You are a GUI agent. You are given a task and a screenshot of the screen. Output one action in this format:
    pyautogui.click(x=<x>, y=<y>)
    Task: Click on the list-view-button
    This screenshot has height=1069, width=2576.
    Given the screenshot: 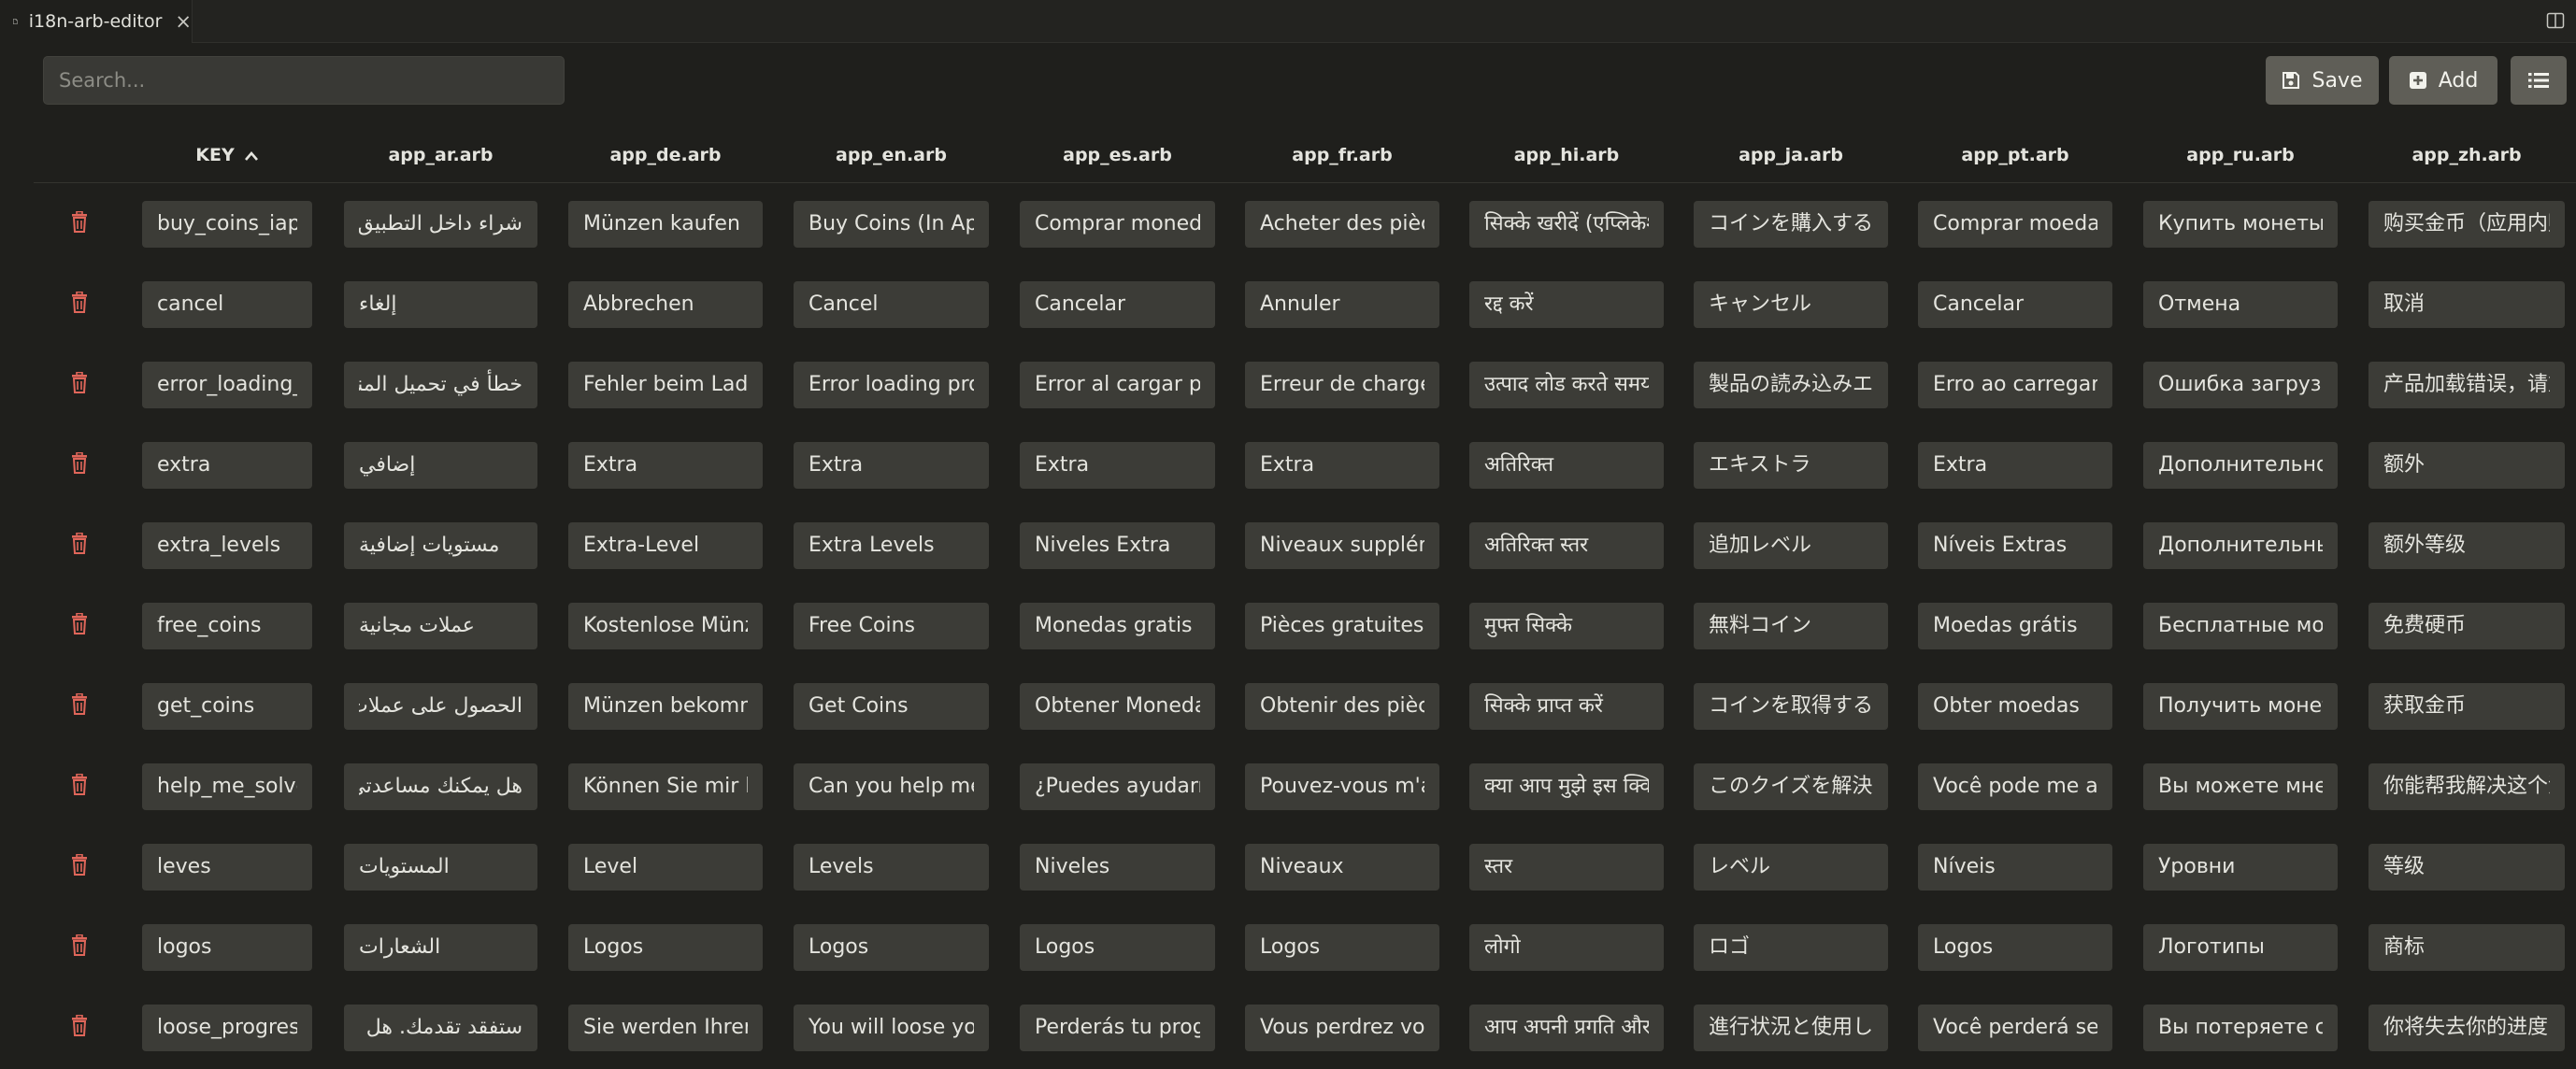 What is the action you would take?
    pyautogui.click(x=2539, y=80)
    